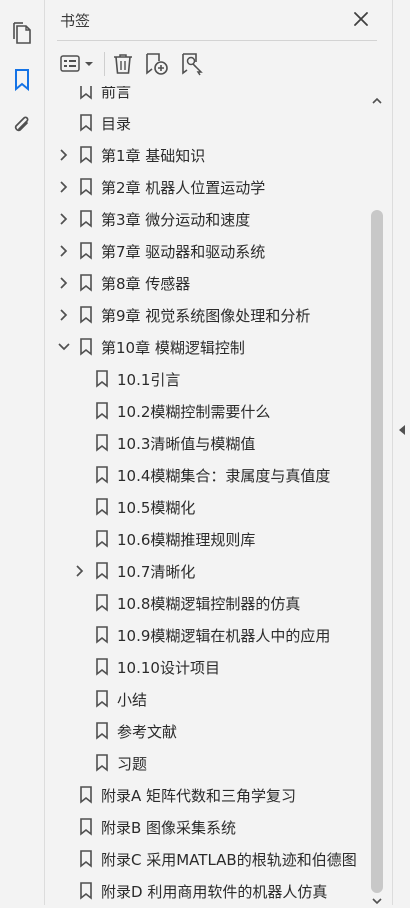 Image resolution: width=410 pixels, height=908 pixels. Describe the element at coordinates (215, 20) in the screenshot. I see `panel-header: 书签` at that location.